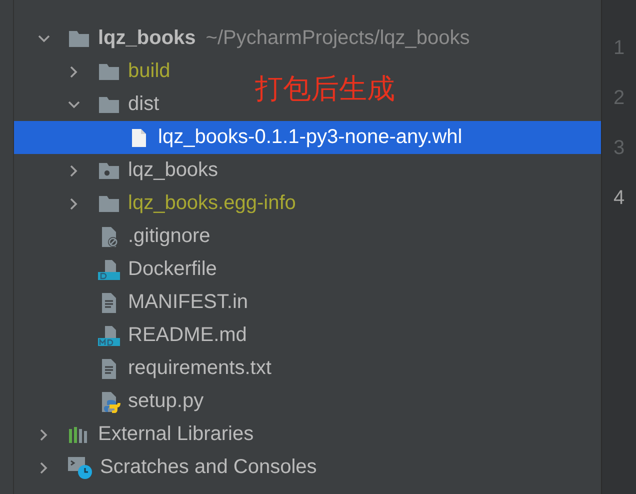 Image resolution: width=636 pixels, height=494 pixels. I want to click on tree-item: requirements.txt, so click(146, 368).